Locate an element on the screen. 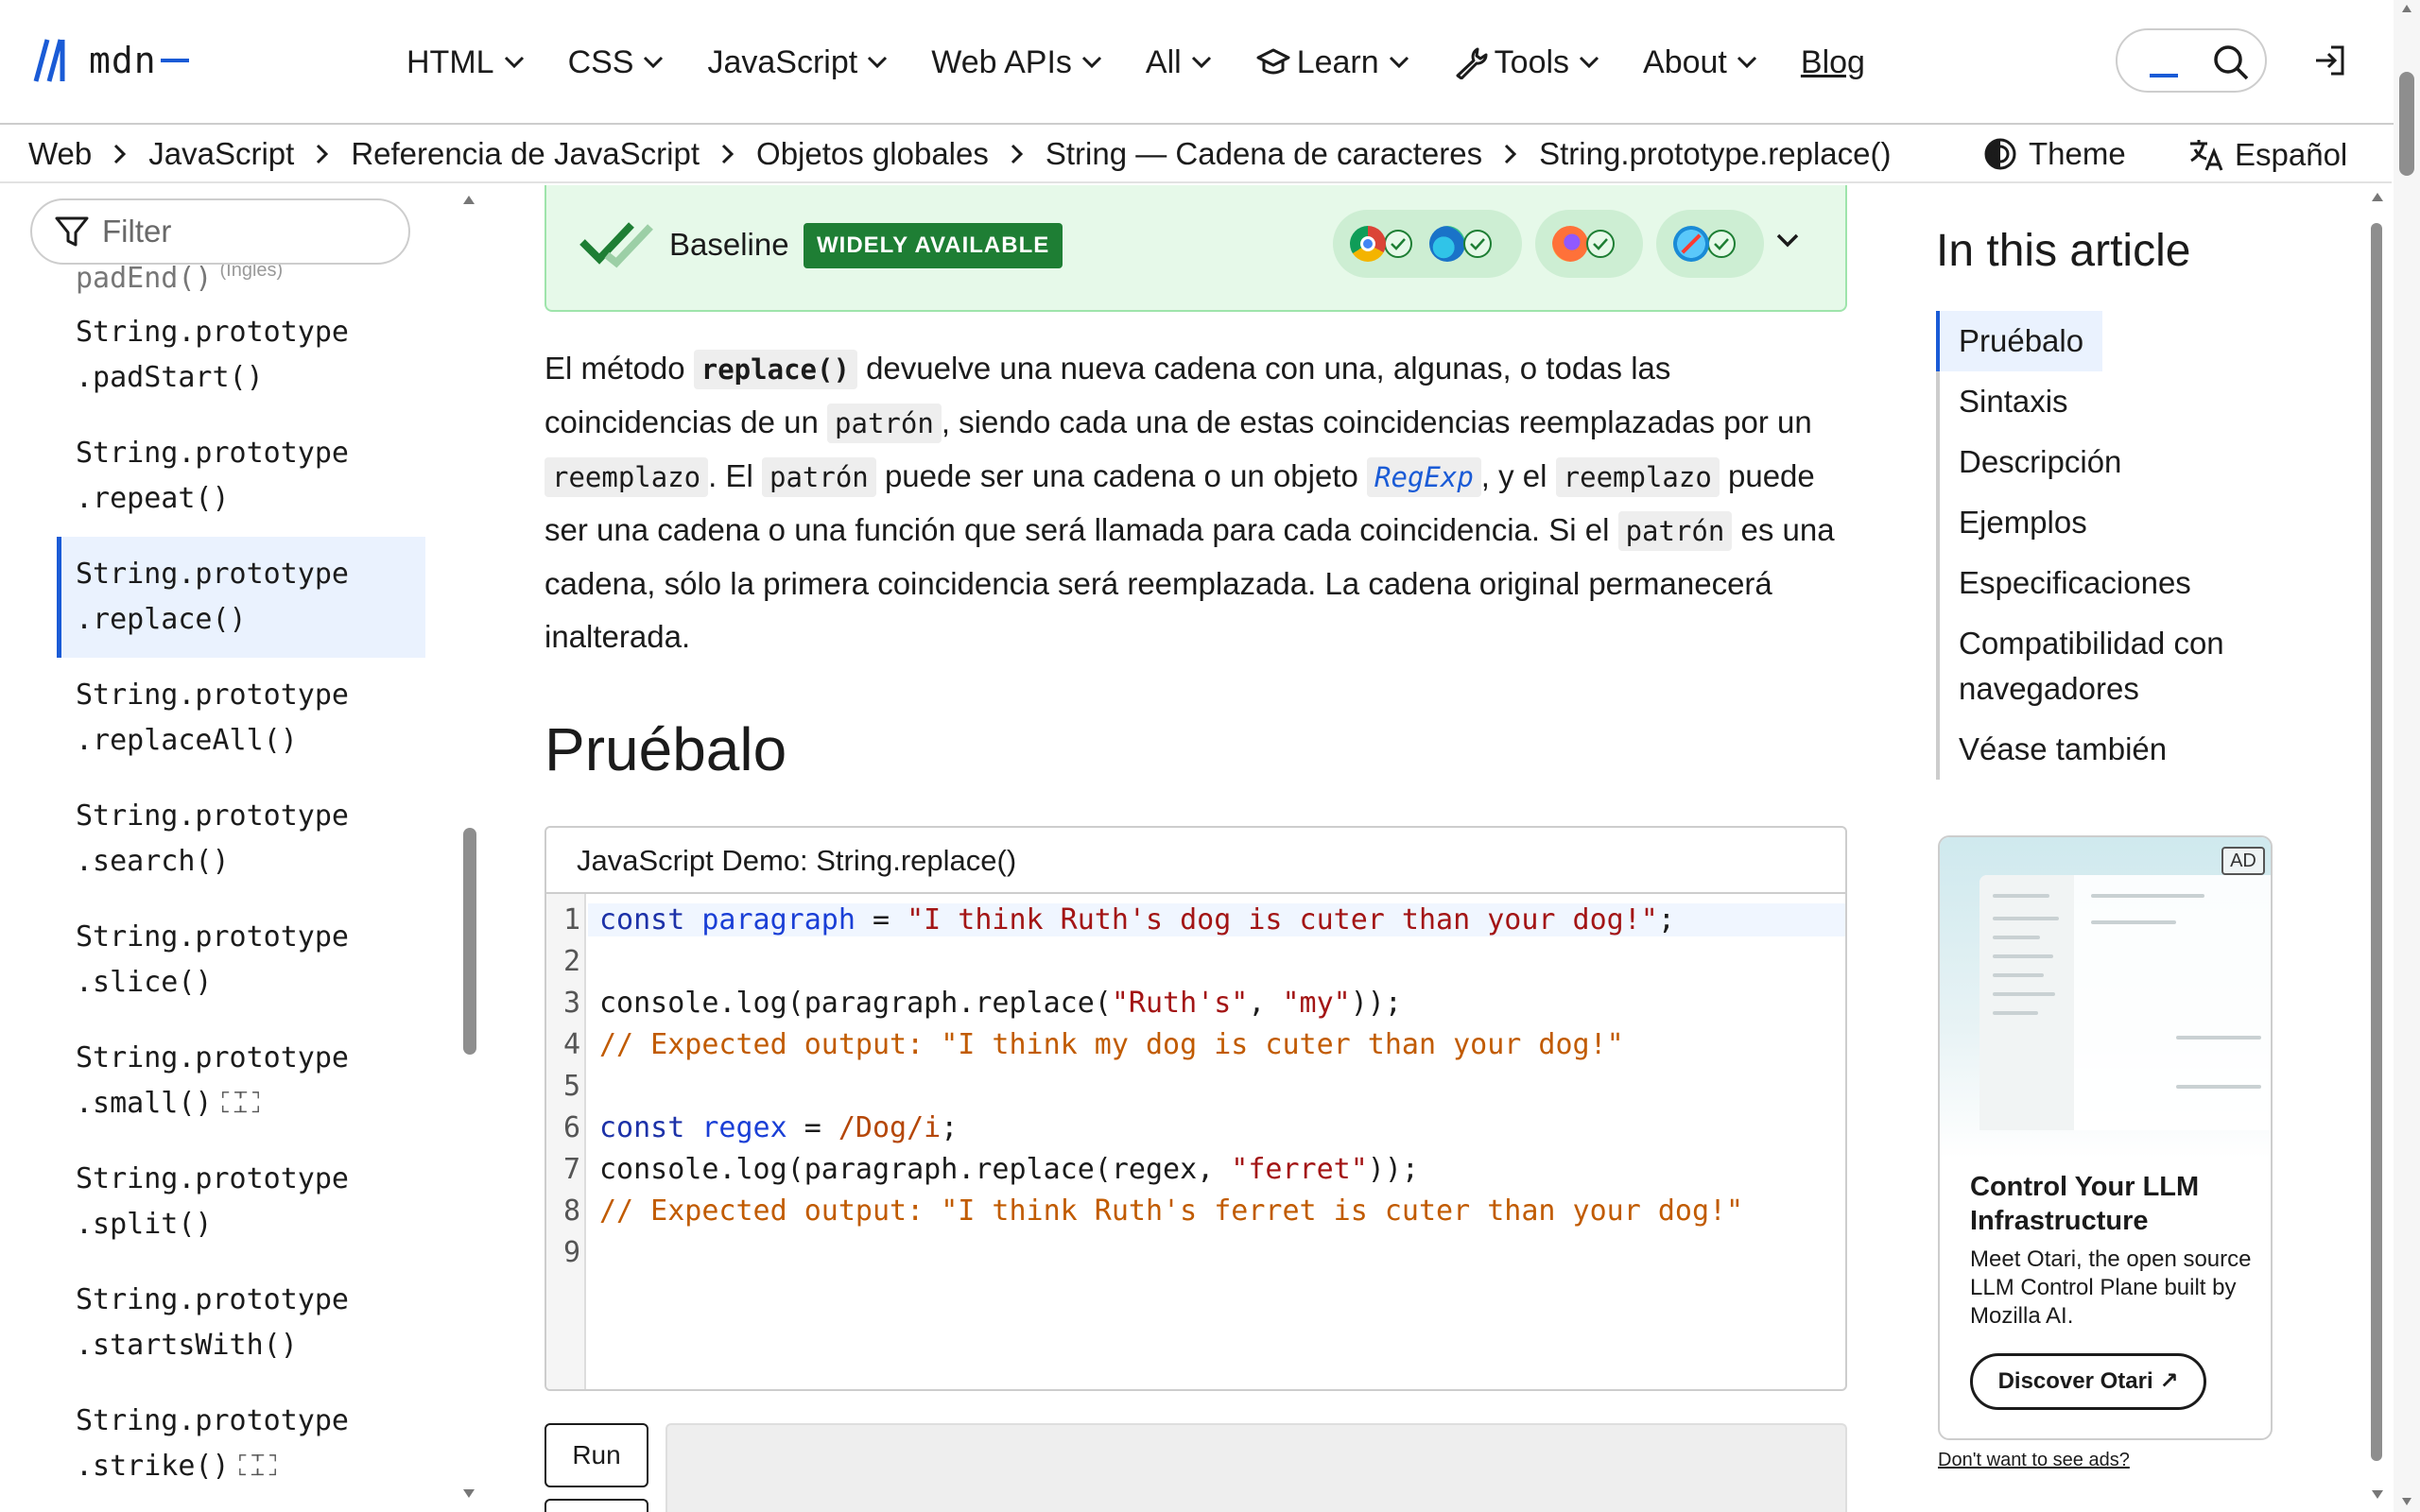  deprecated-icon: ⛶⛶ is located at coordinates (257, 1466).